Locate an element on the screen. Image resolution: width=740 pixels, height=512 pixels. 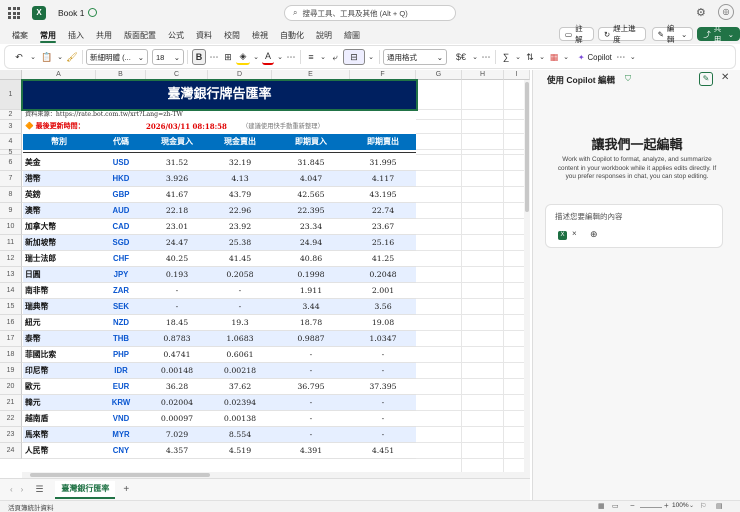
rate-cell: 24.94 is located at coordinates (311, 243).